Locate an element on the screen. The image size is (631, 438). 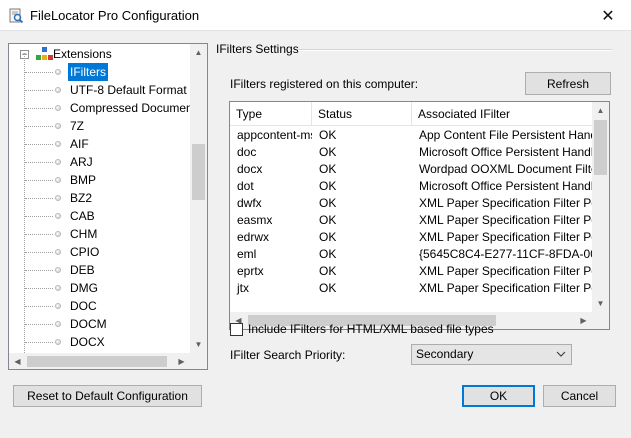
tree-root-extensions: − Extensions is located at coordinates (100, 54).